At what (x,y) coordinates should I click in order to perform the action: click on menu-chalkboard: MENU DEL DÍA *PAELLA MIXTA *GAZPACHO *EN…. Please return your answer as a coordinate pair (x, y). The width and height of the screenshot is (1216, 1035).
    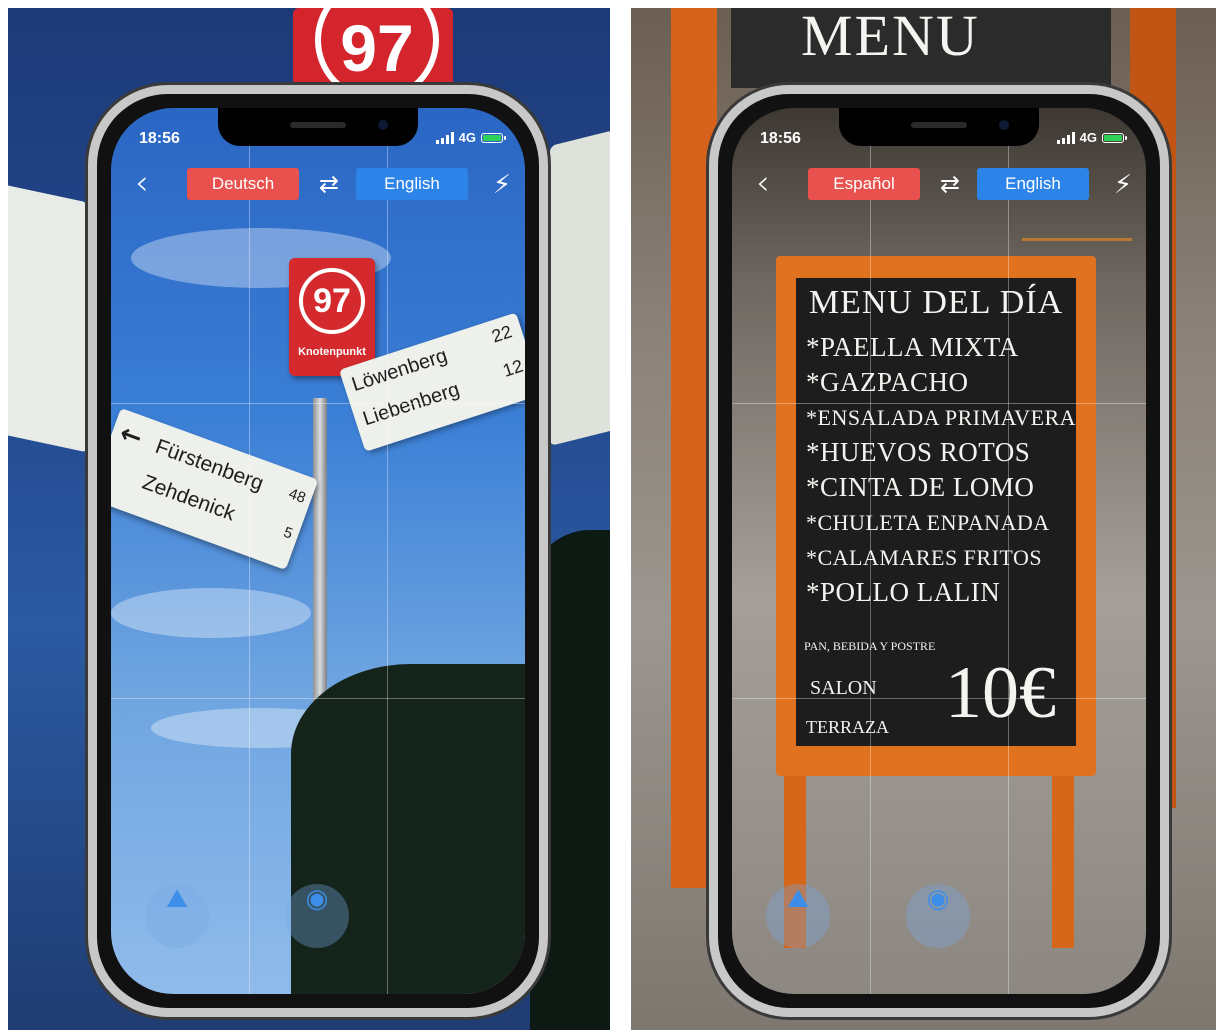
    Looking at the image, I should click on (936, 516).